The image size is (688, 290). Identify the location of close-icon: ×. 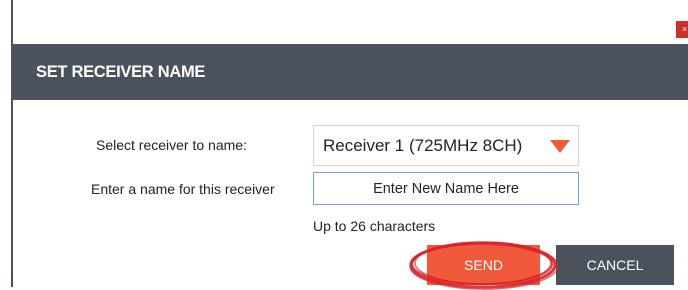
(682, 29).